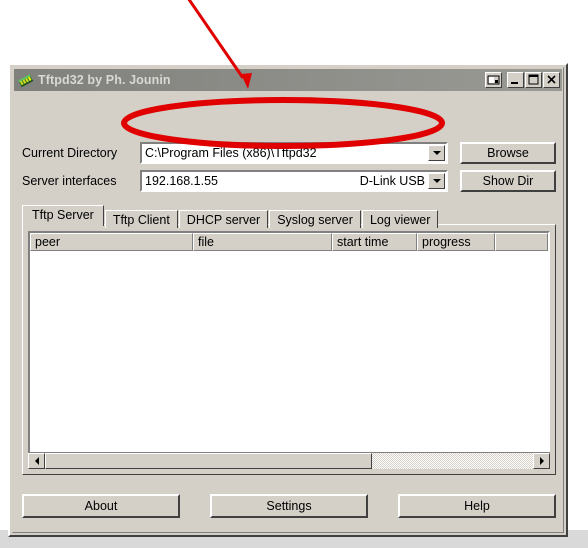  I want to click on settings-button: Settings, so click(289, 506).